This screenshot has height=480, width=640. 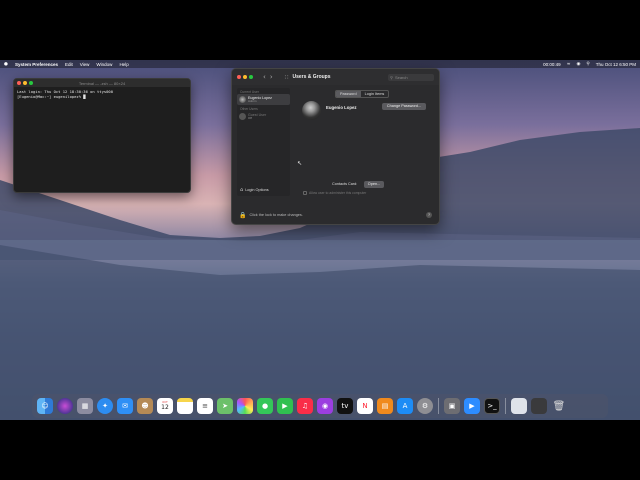 I want to click on tab-login-items: Login Items, so click(x=375, y=94).